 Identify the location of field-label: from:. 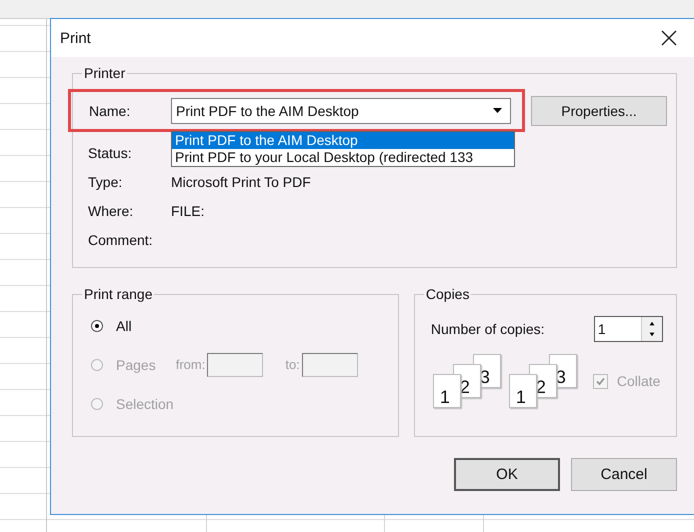
(191, 364).